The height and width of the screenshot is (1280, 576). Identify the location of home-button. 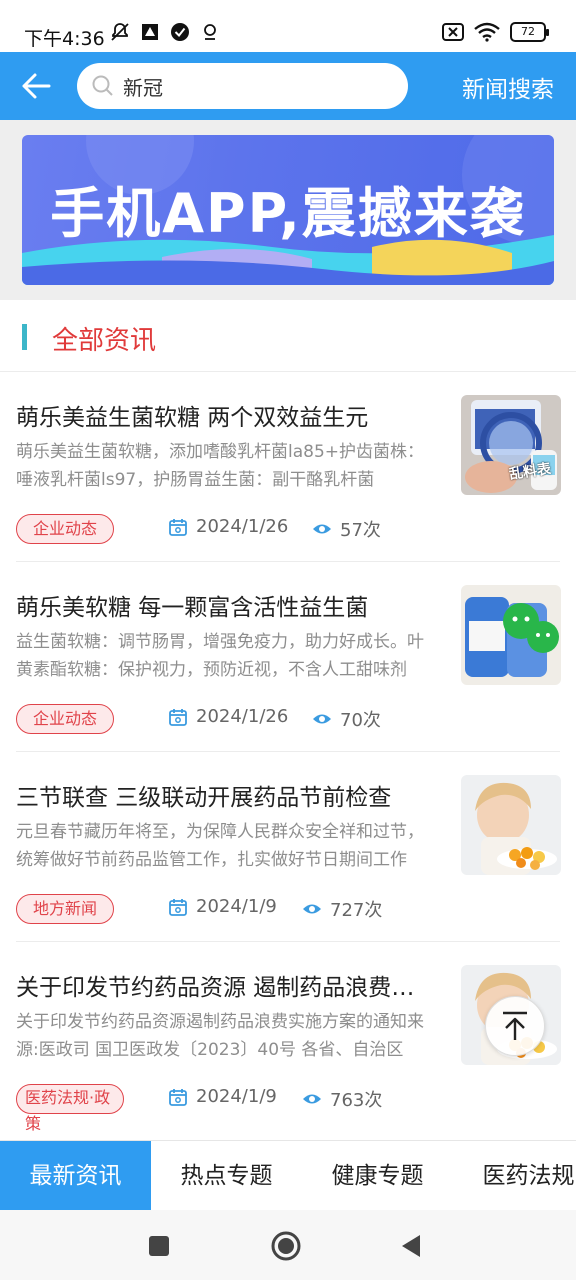
(286, 1246).